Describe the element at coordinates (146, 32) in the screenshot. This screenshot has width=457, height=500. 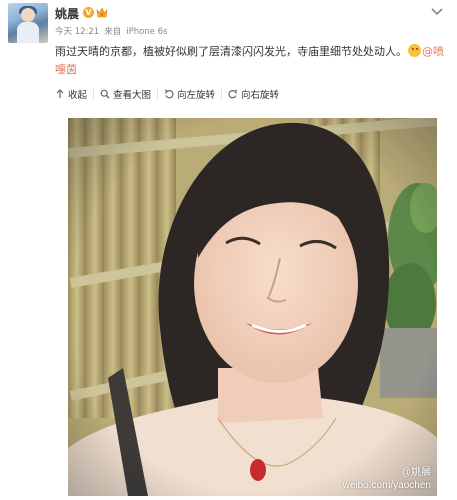
I see `post-source: iPhone 6s` at that location.